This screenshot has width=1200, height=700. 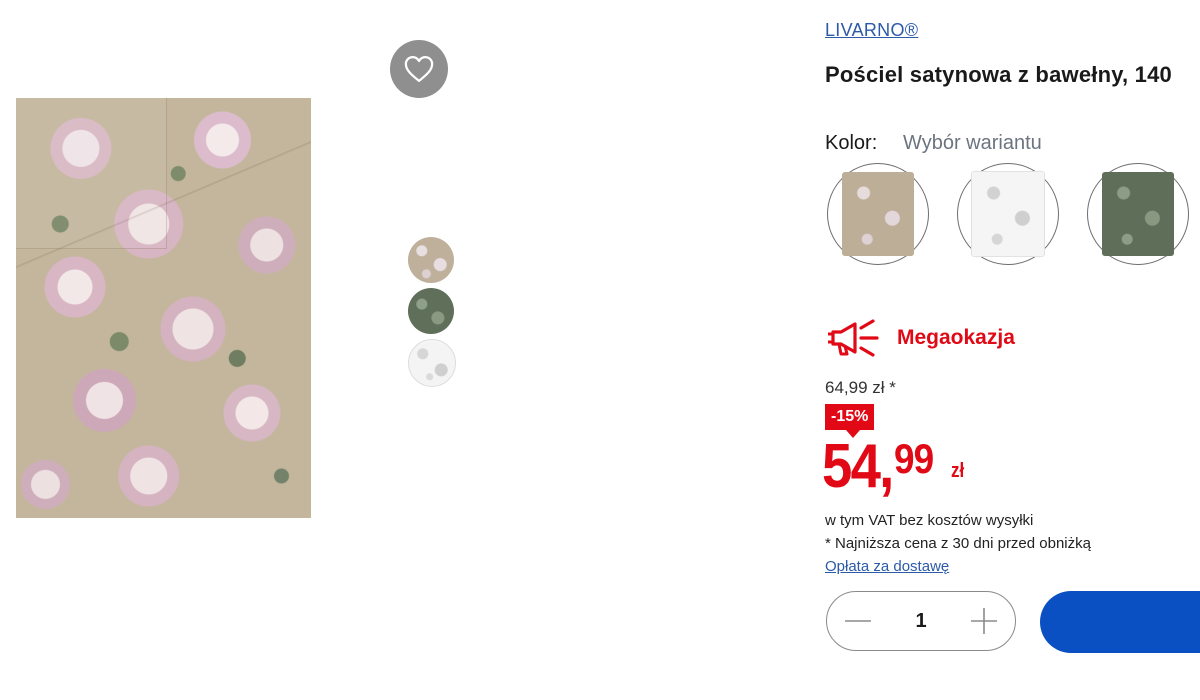 I want to click on favorite-button, so click(x=419, y=69).